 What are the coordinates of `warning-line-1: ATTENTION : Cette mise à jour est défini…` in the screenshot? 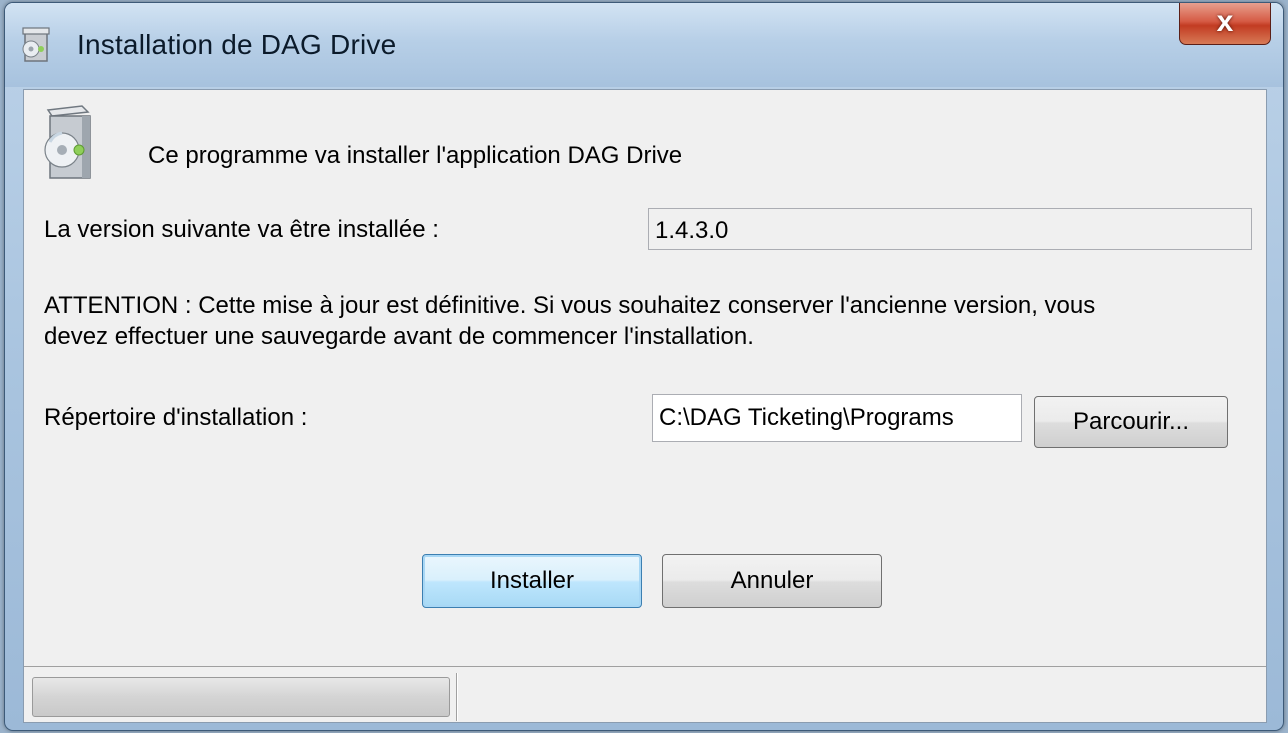 It's located at (570, 305).